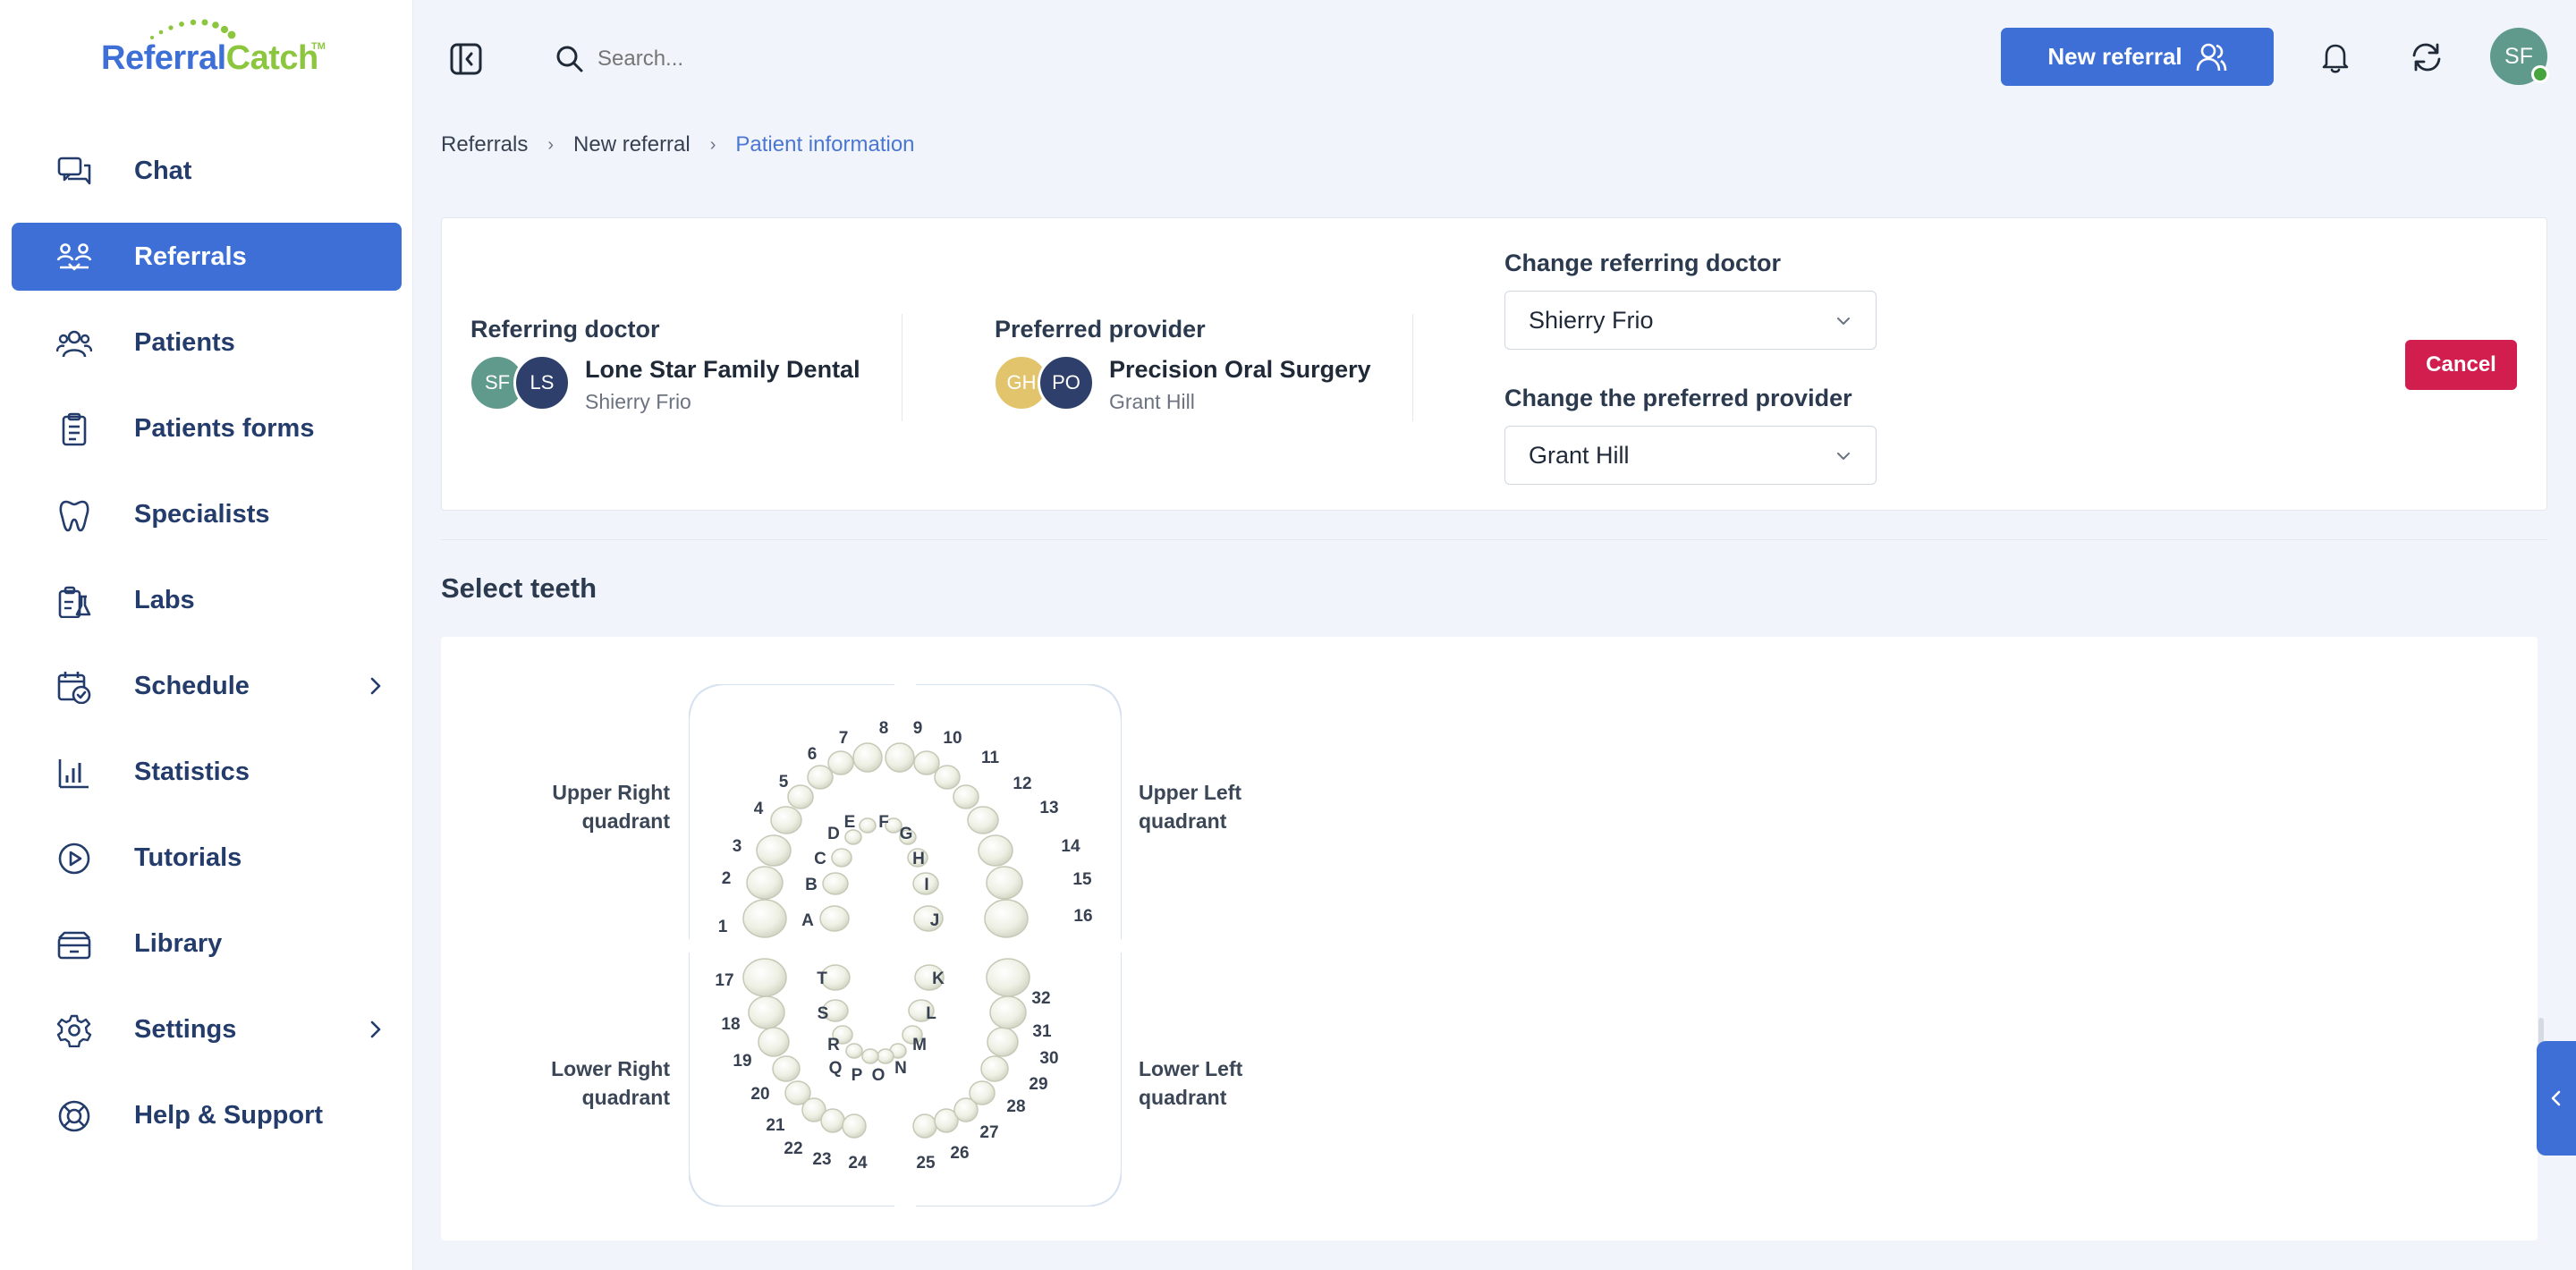  Describe the element at coordinates (844, 739) in the screenshot. I see `tooth-label: 7` at that location.